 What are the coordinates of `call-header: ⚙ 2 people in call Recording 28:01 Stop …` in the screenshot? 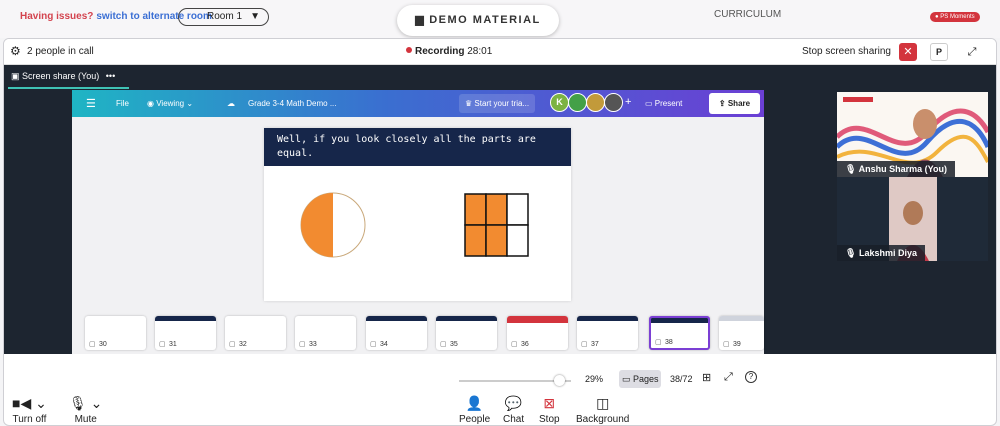 It's located at (500, 52).